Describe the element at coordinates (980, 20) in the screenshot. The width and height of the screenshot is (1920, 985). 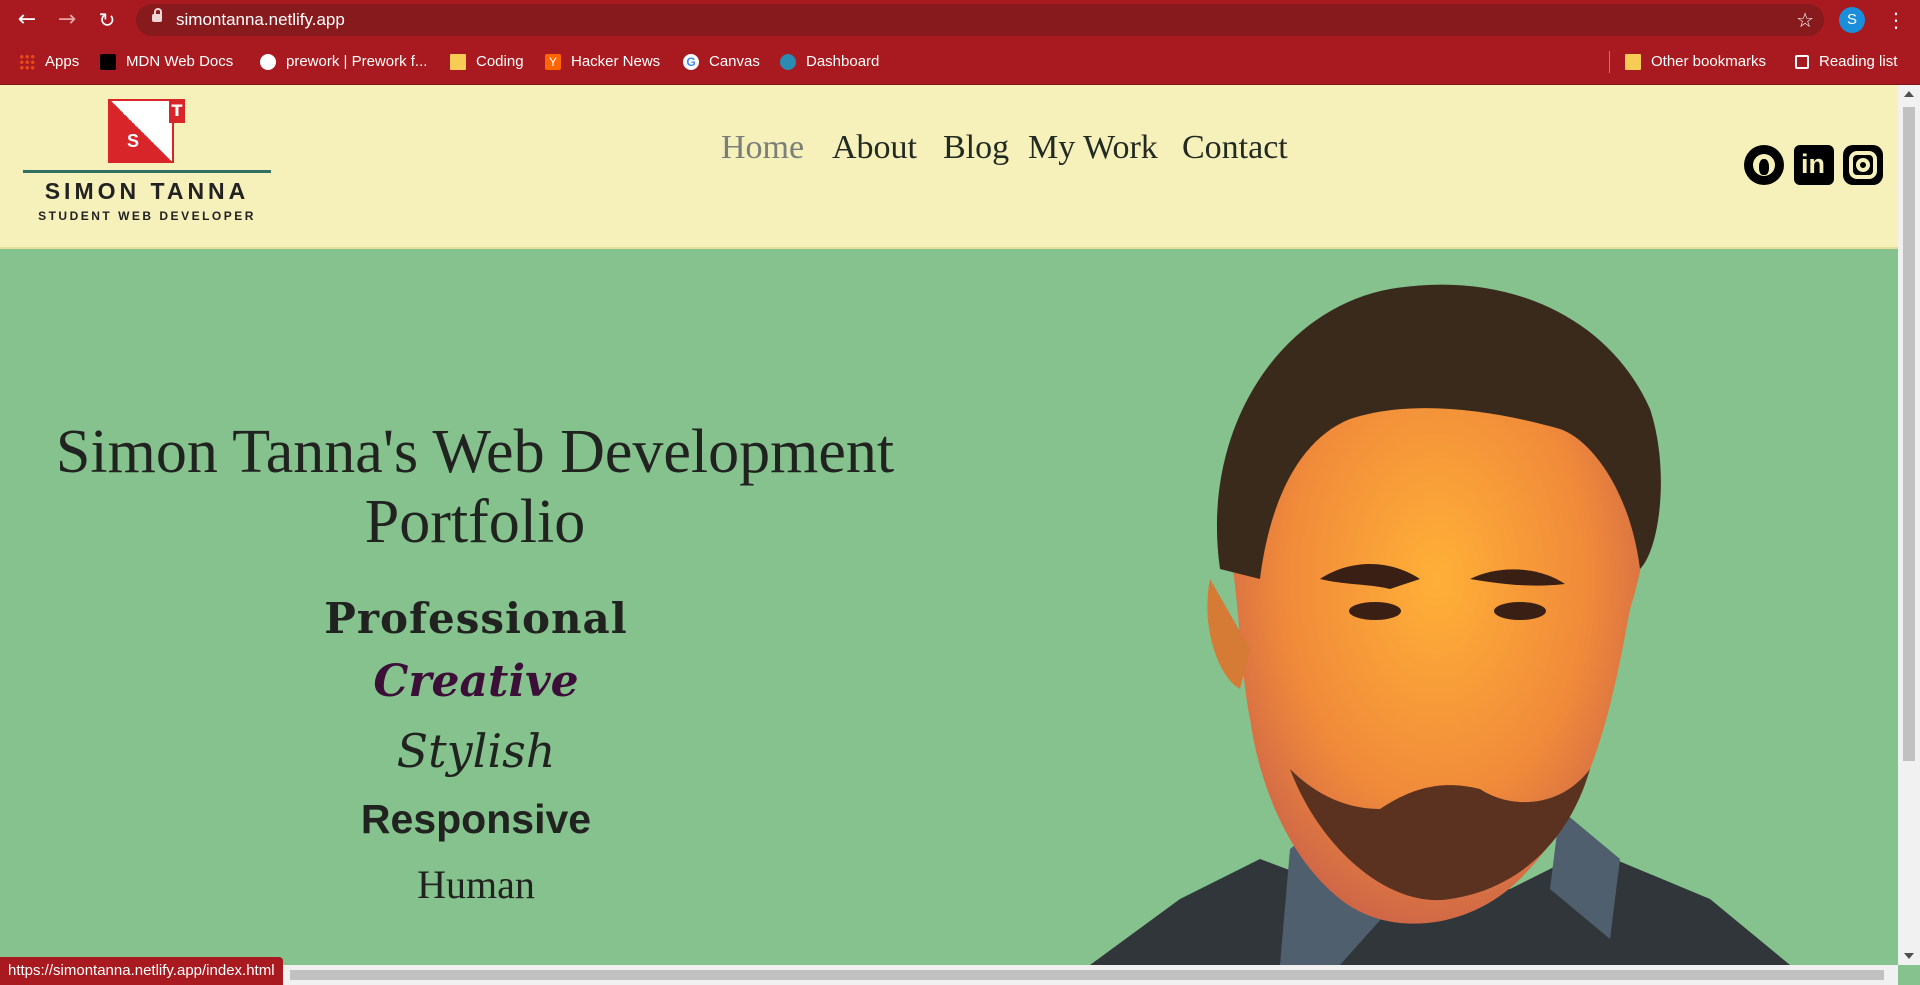
I see `address-bar: simontanna.netlify.app ☆` at that location.